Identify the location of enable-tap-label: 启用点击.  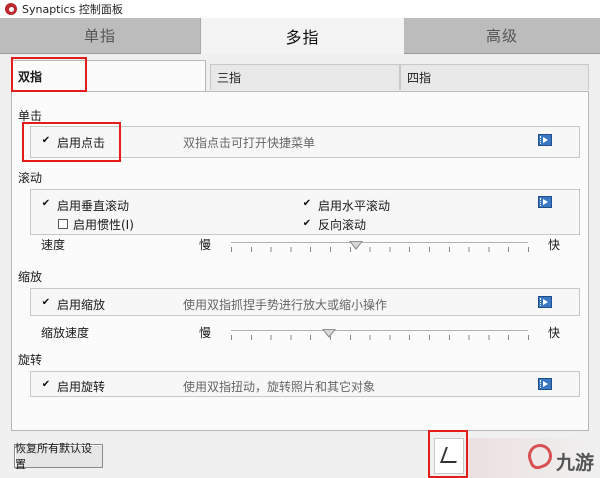
(81, 142).